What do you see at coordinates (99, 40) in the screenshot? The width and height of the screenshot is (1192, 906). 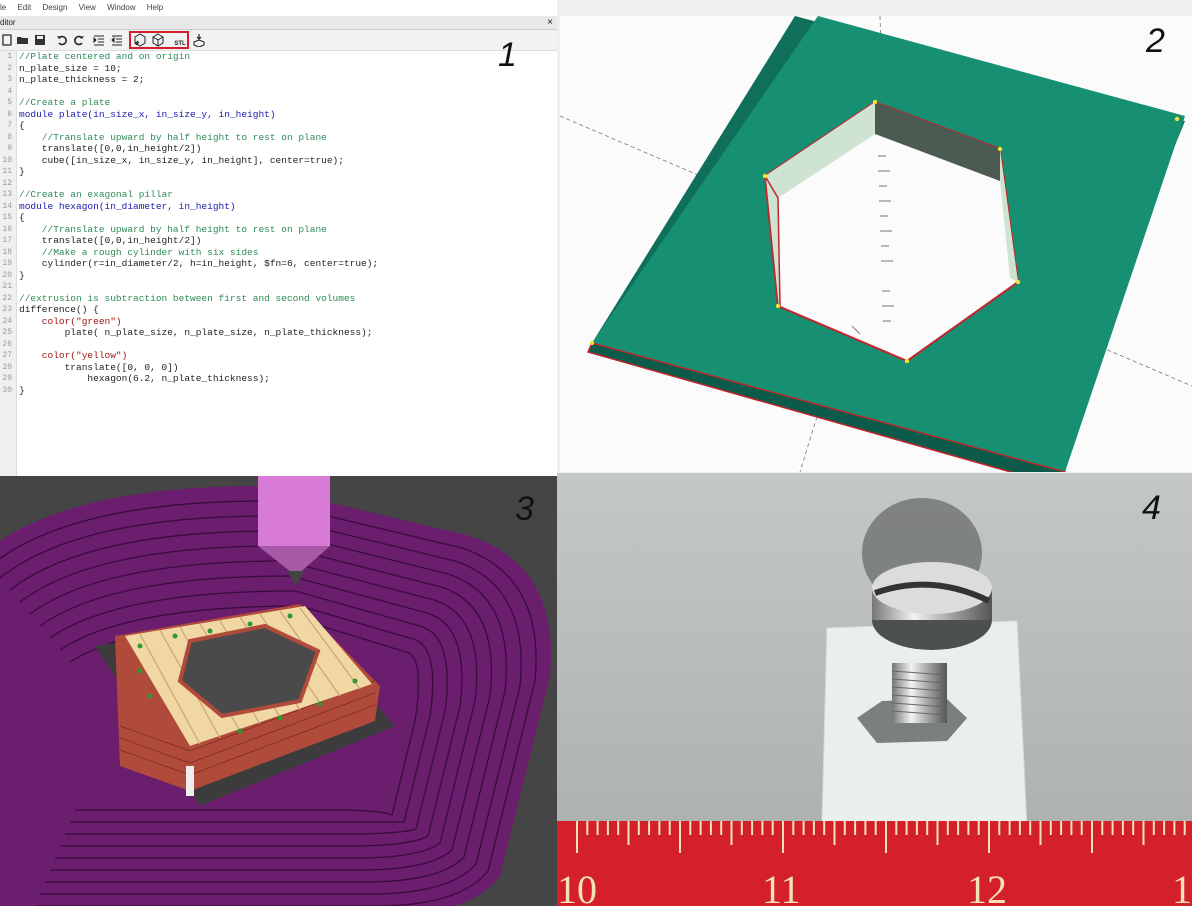 I see `indent-icon` at bounding box center [99, 40].